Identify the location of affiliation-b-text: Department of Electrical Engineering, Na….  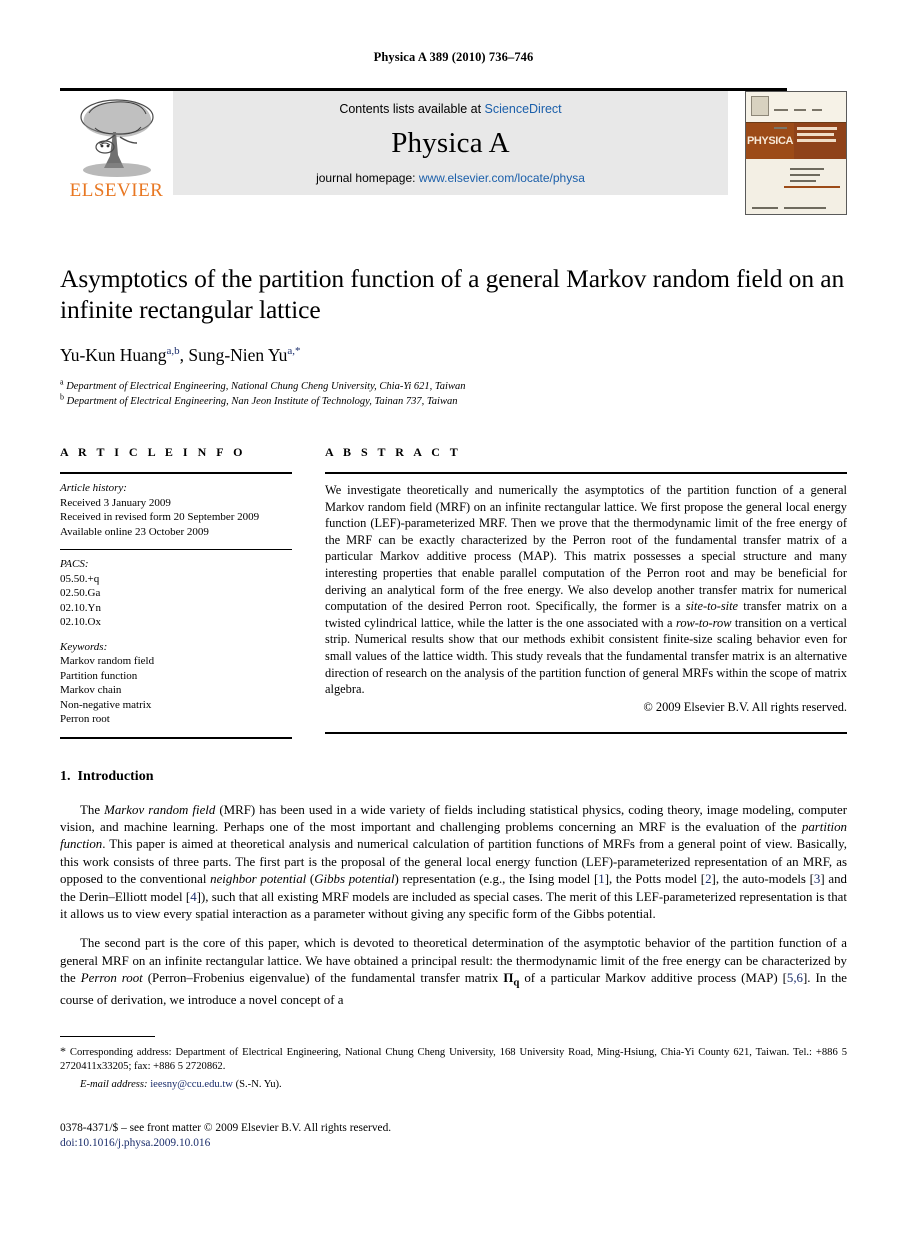
(262, 401).